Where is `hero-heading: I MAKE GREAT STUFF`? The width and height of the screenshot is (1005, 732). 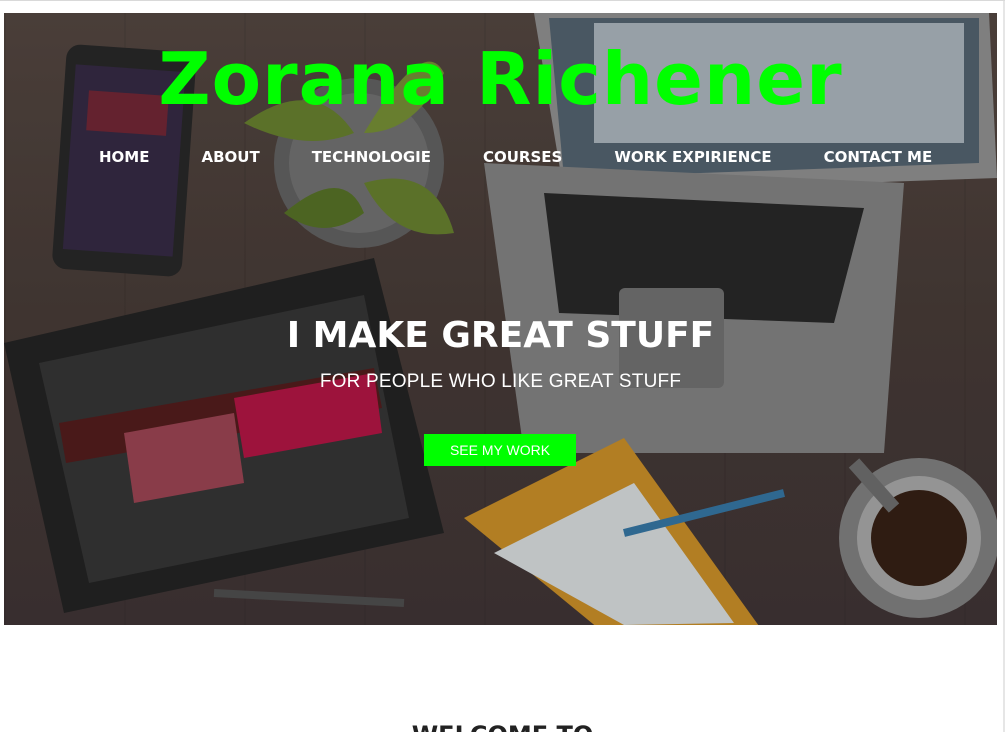 hero-heading: I MAKE GREAT STUFF is located at coordinates (500, 335).